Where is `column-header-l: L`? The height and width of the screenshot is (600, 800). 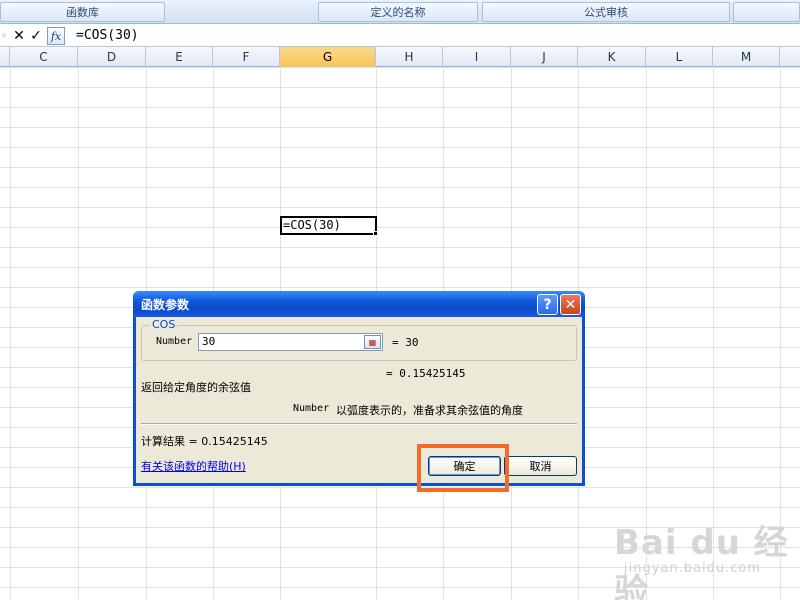 column-header-l: L is located at coordinates (679, 57).